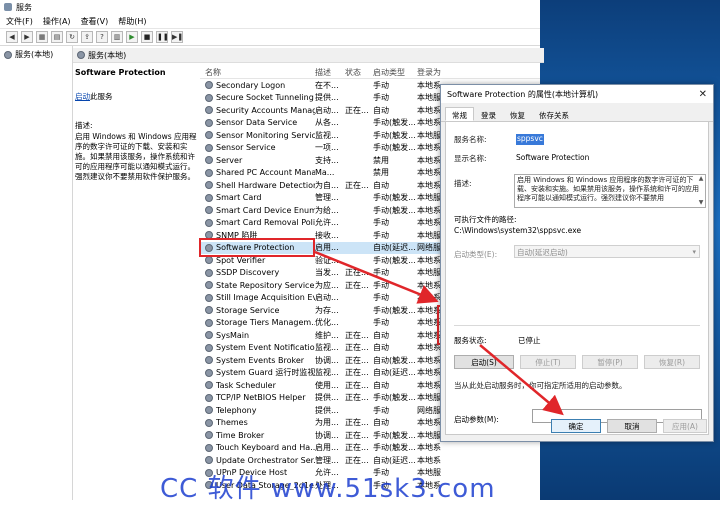 The height and width of the screenshot is (505, 720). Describe the element at coordinates (12, 37) in the screenshot. I see `back-icon: ◀` at that location.